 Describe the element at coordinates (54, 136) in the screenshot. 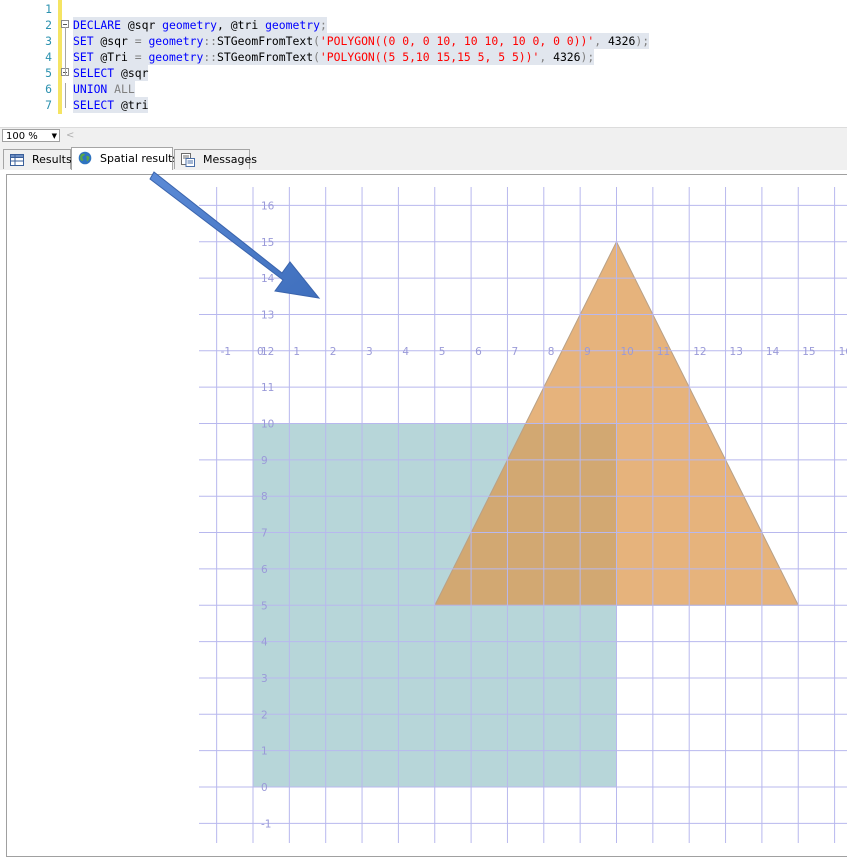

I see `chevron-down-icon: ▼` at that location.